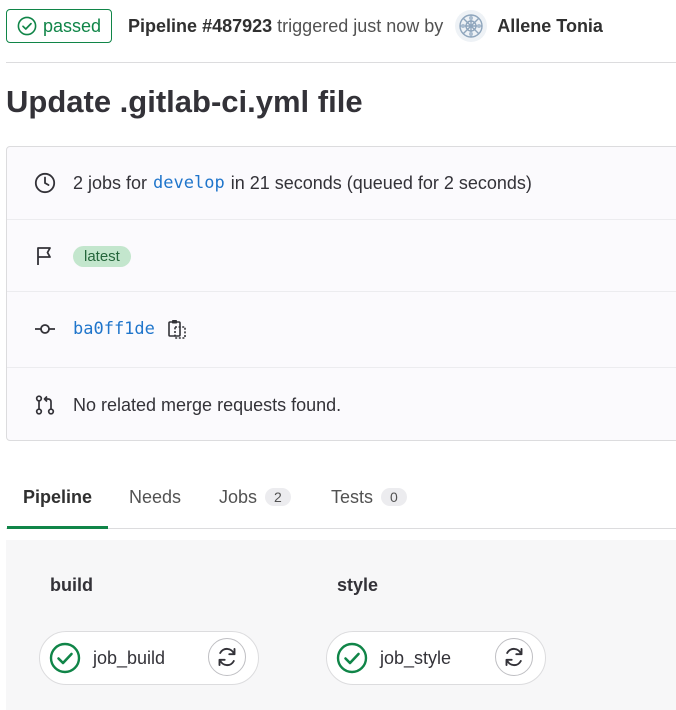 The height and width of the screenshot is (710, 676). What do you see at coordinates (72, 25) in the screenshot?
I see `status-label: passed` at bounding box center [72, 25].